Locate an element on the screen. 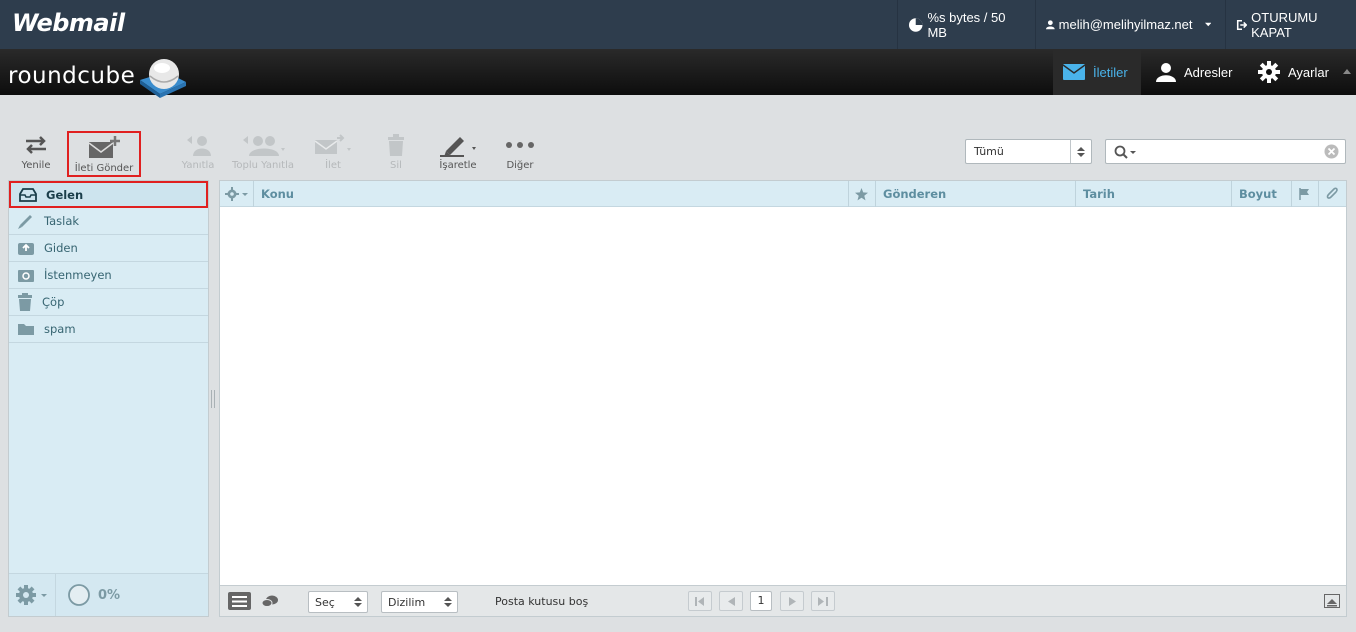 The image size is (1356, 632). folder-spam: spam is located at coordinates (108, 329).